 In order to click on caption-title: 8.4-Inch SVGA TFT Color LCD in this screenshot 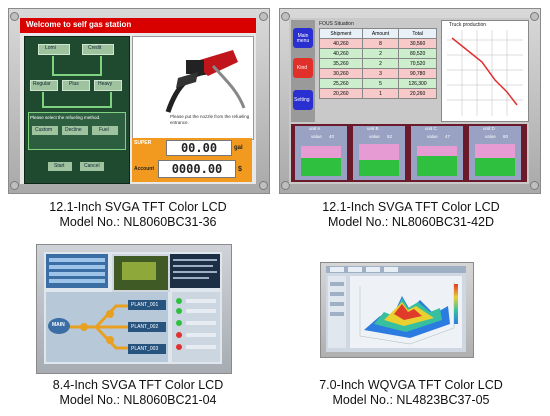, I will do `click(138, 385)`.